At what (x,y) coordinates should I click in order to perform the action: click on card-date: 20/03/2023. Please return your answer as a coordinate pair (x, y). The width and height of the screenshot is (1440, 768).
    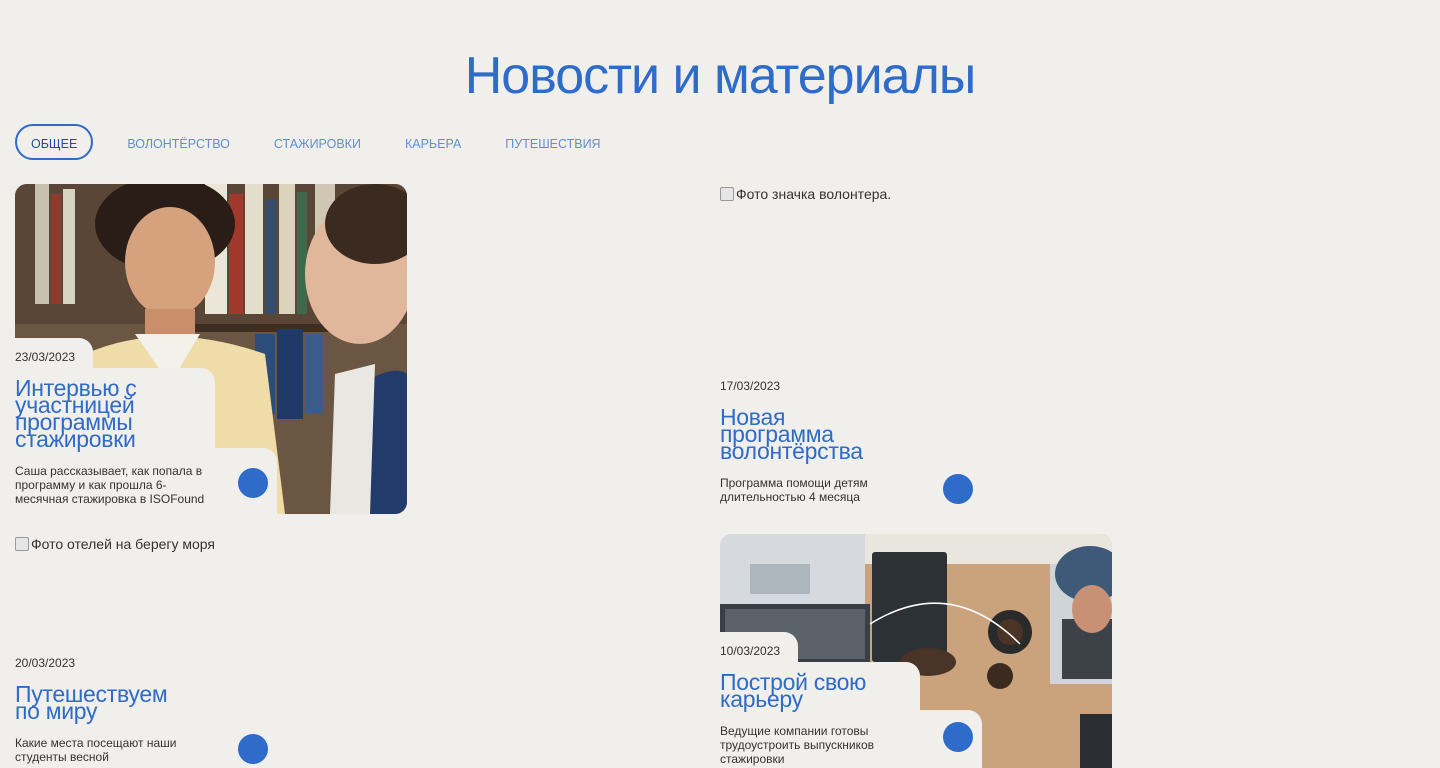
    Looking at the image, I should click on (45, 663).